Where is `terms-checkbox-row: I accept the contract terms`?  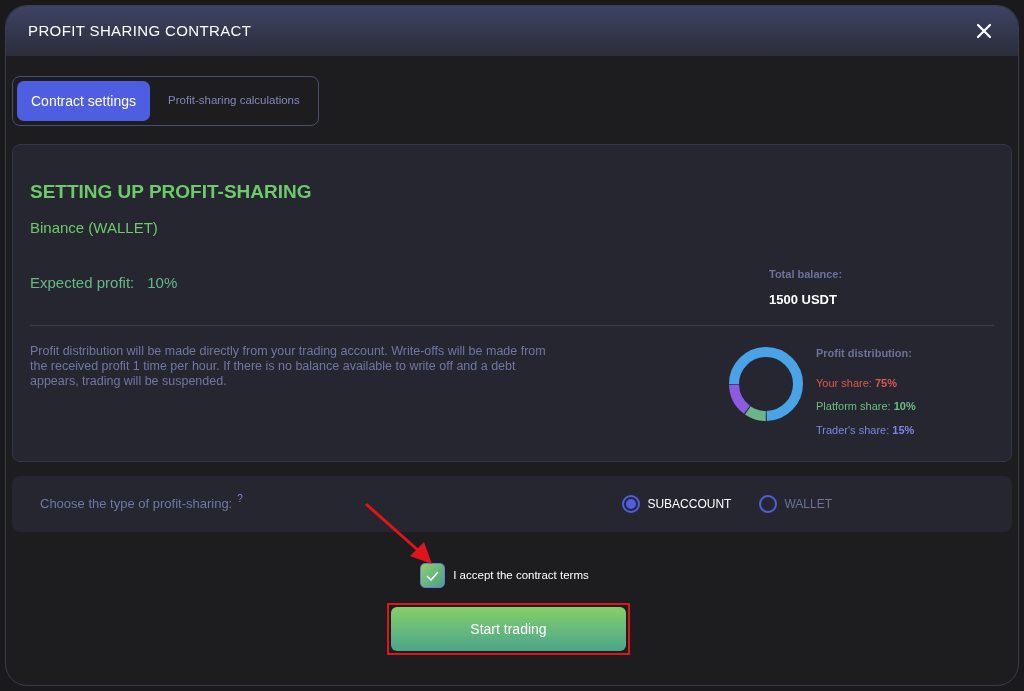 terms-checkbox-row: I accept the contract terms is located at coordinates (504, 575).